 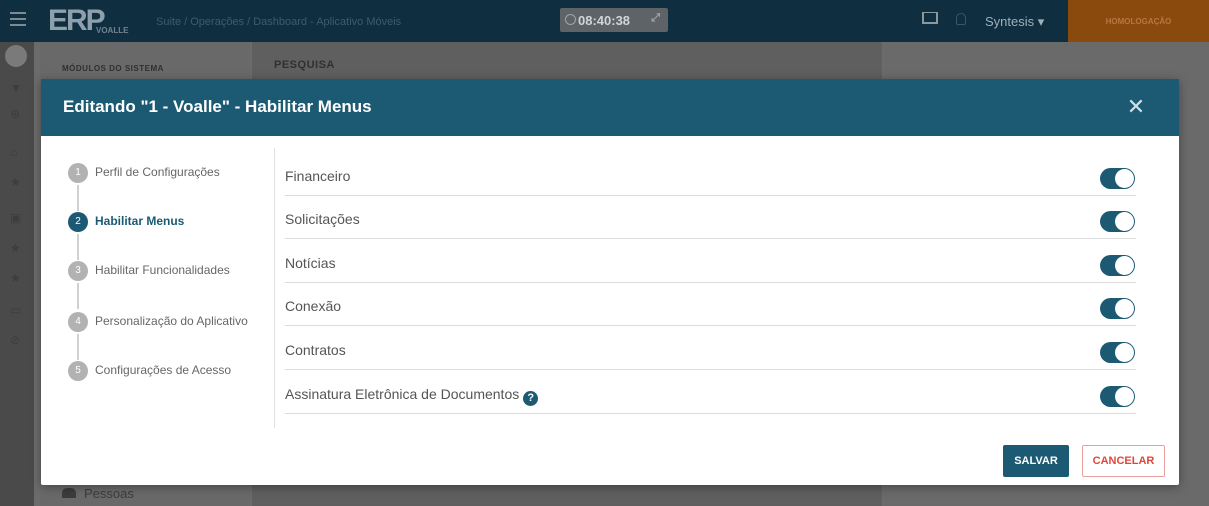 I want to click on voalle-icon: ▼, so click(x=16, y=88).